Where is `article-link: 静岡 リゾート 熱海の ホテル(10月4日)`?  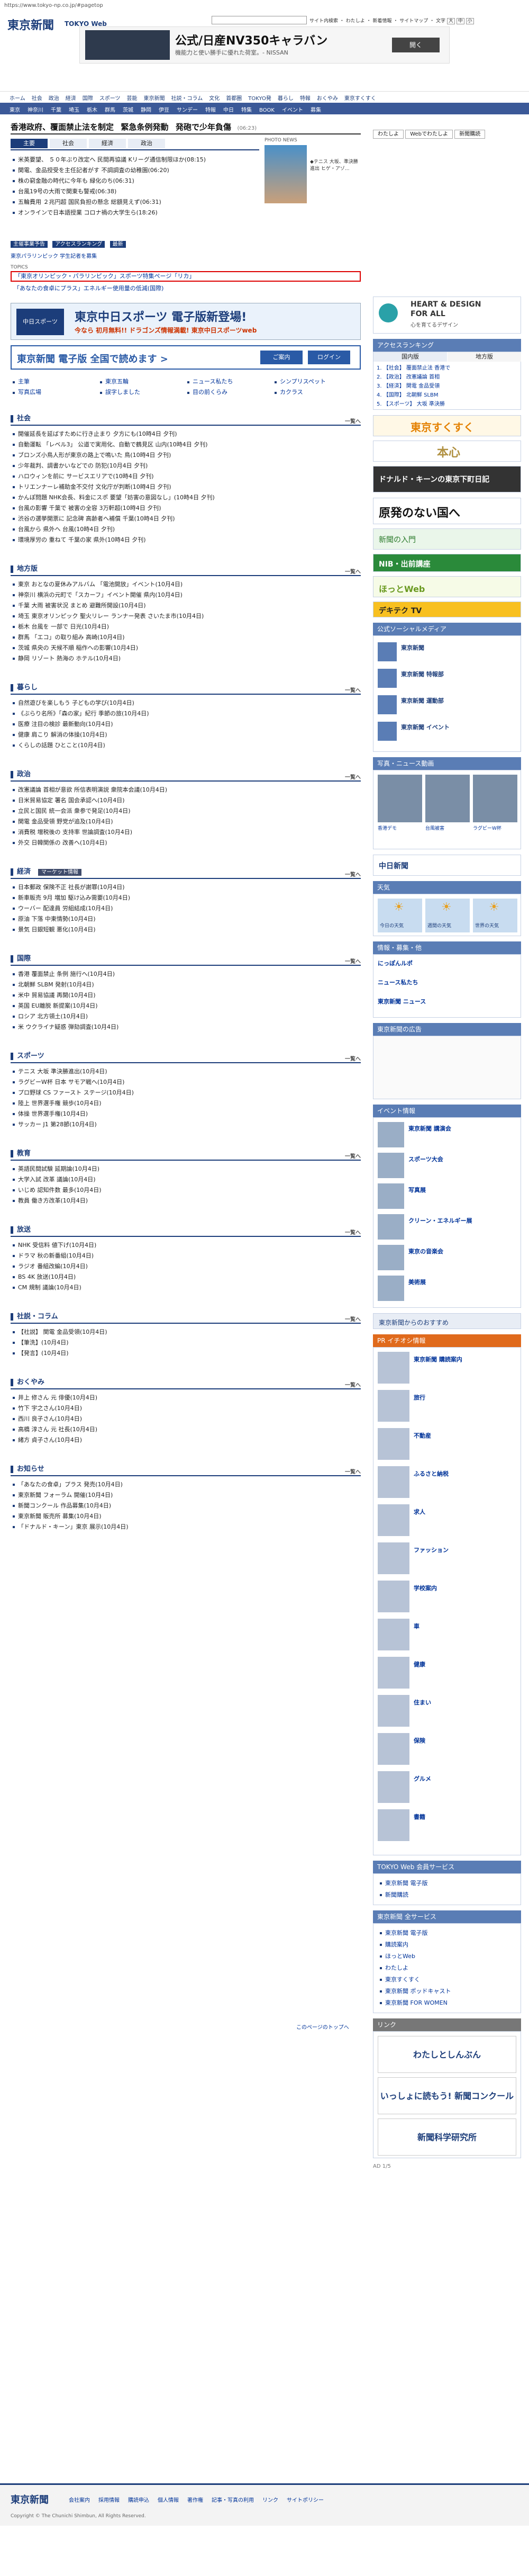
article-link: 静岡 リゾート 熱海の ホテル(10月4日) is located at coordinates (186, 658).